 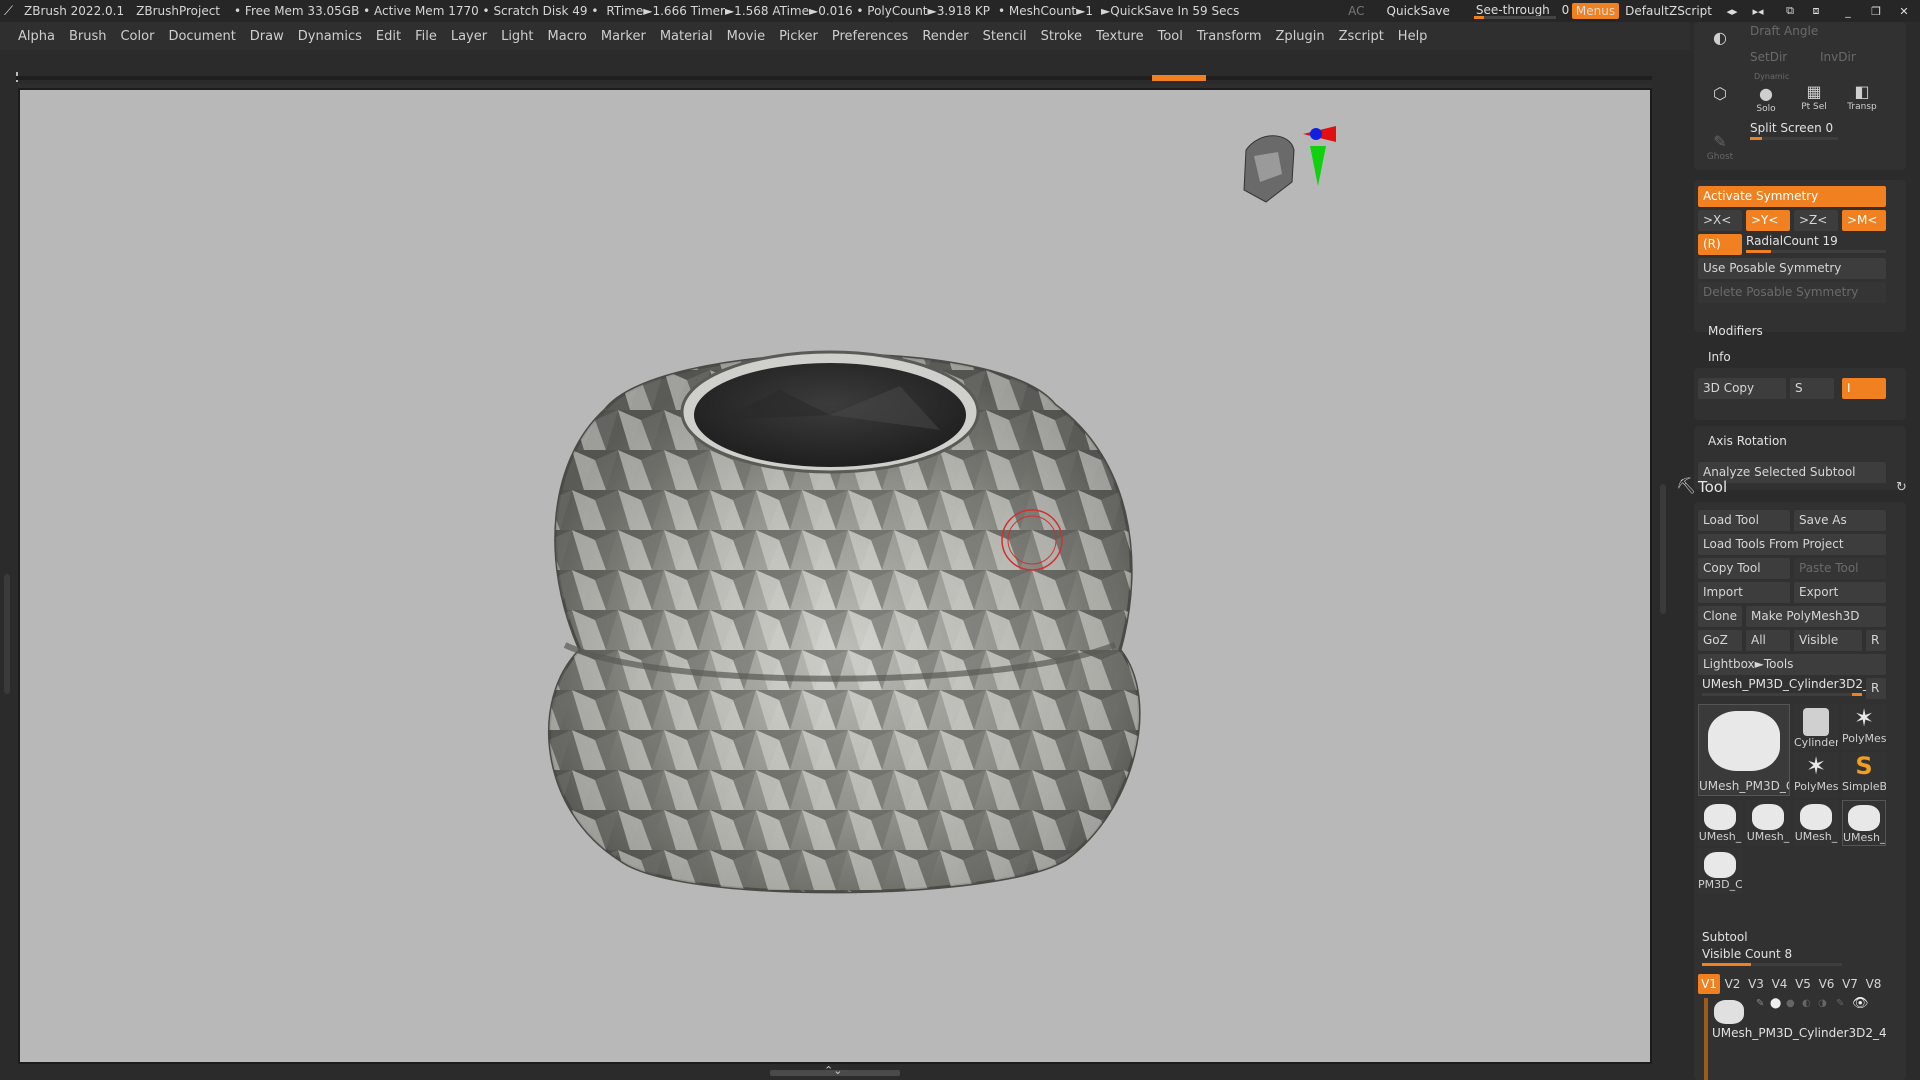 I want to click on visible-count-slider: Visible Count 8, so click(x=1772, y=956).